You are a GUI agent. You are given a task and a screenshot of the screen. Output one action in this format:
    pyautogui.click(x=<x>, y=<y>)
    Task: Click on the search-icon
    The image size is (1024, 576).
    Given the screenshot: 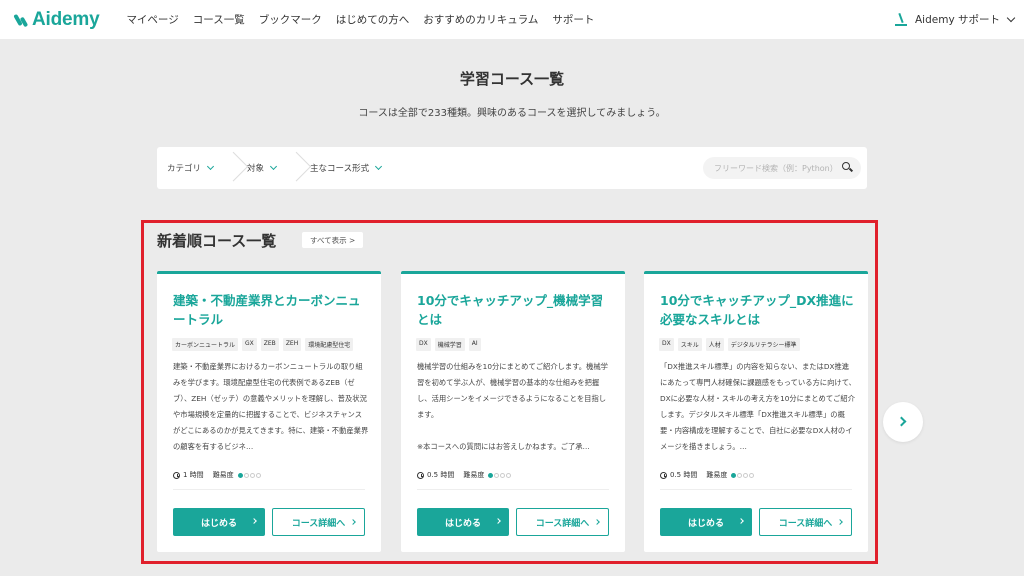 What is the action you would take?
    pyautogui.click(x=847, y=167)
    